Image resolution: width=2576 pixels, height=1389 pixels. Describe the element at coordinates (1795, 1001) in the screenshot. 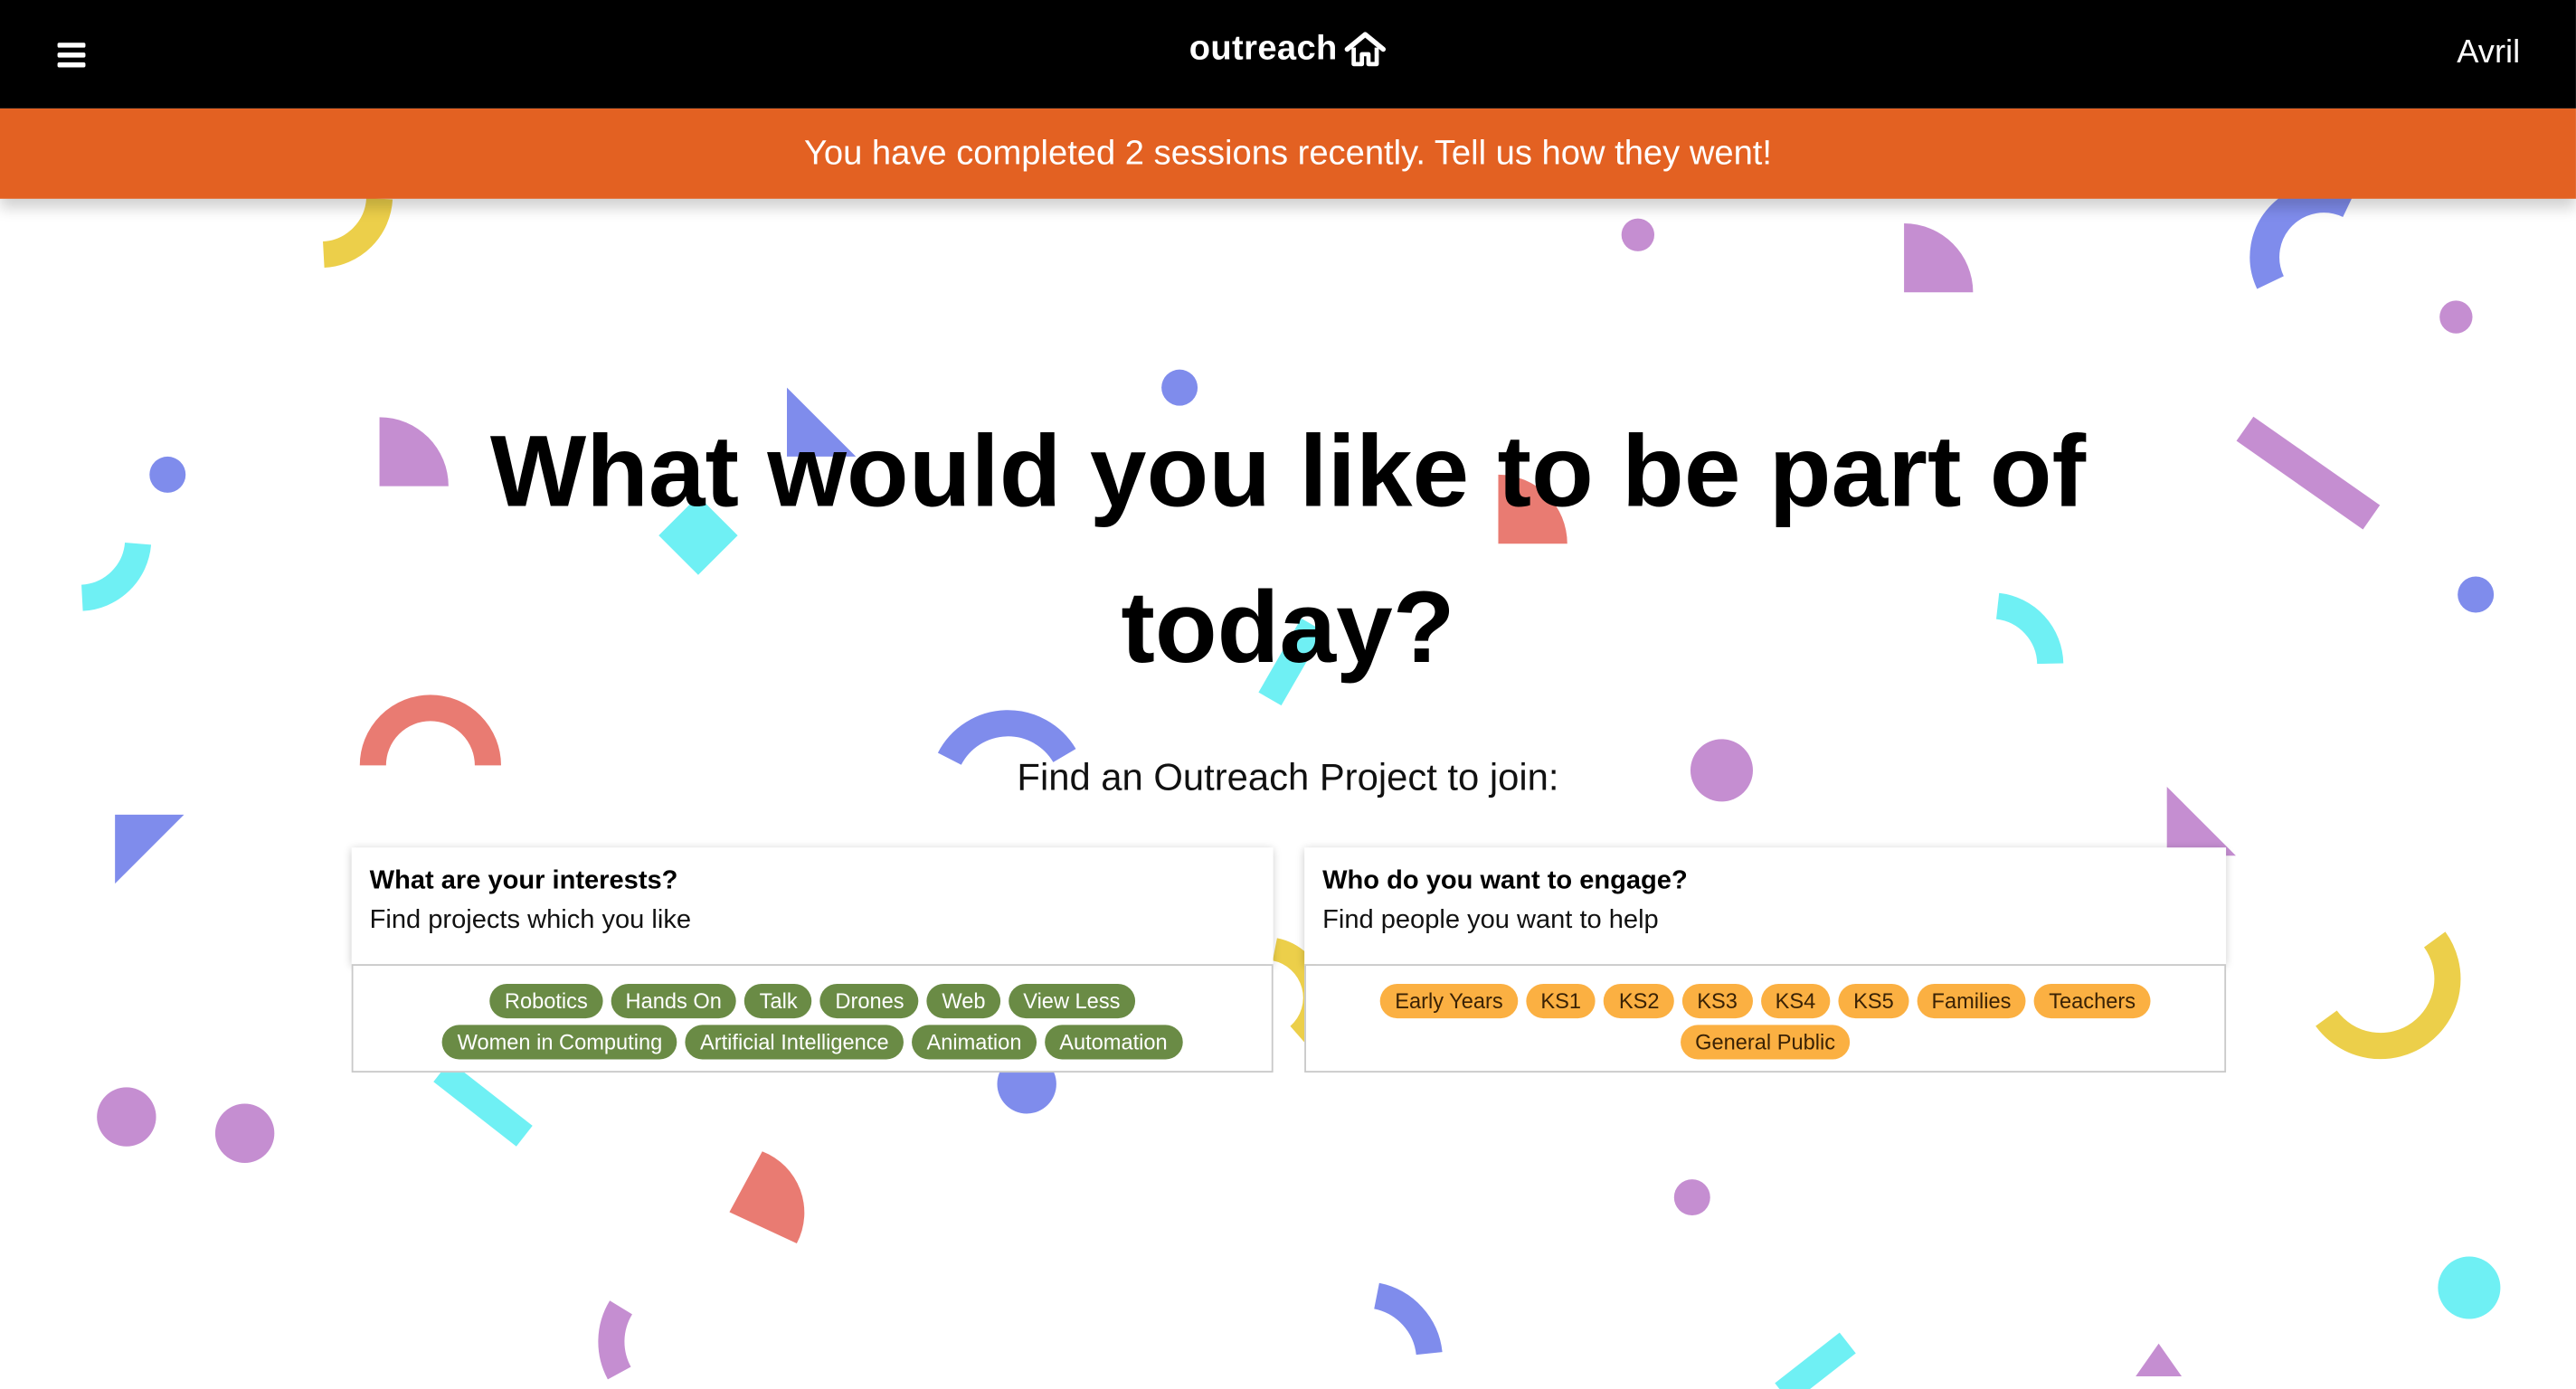

I see `tag-ks4: KS4` at that location.